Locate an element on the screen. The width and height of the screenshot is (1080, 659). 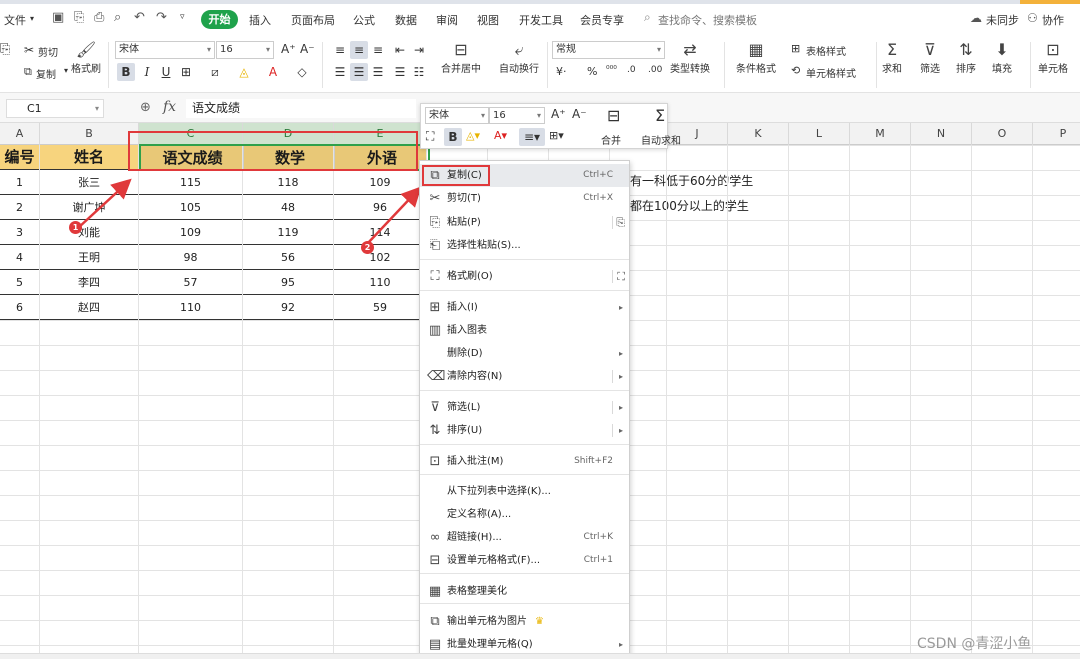
table-header-cell: 姓名 is located at coordinates (89, 157).